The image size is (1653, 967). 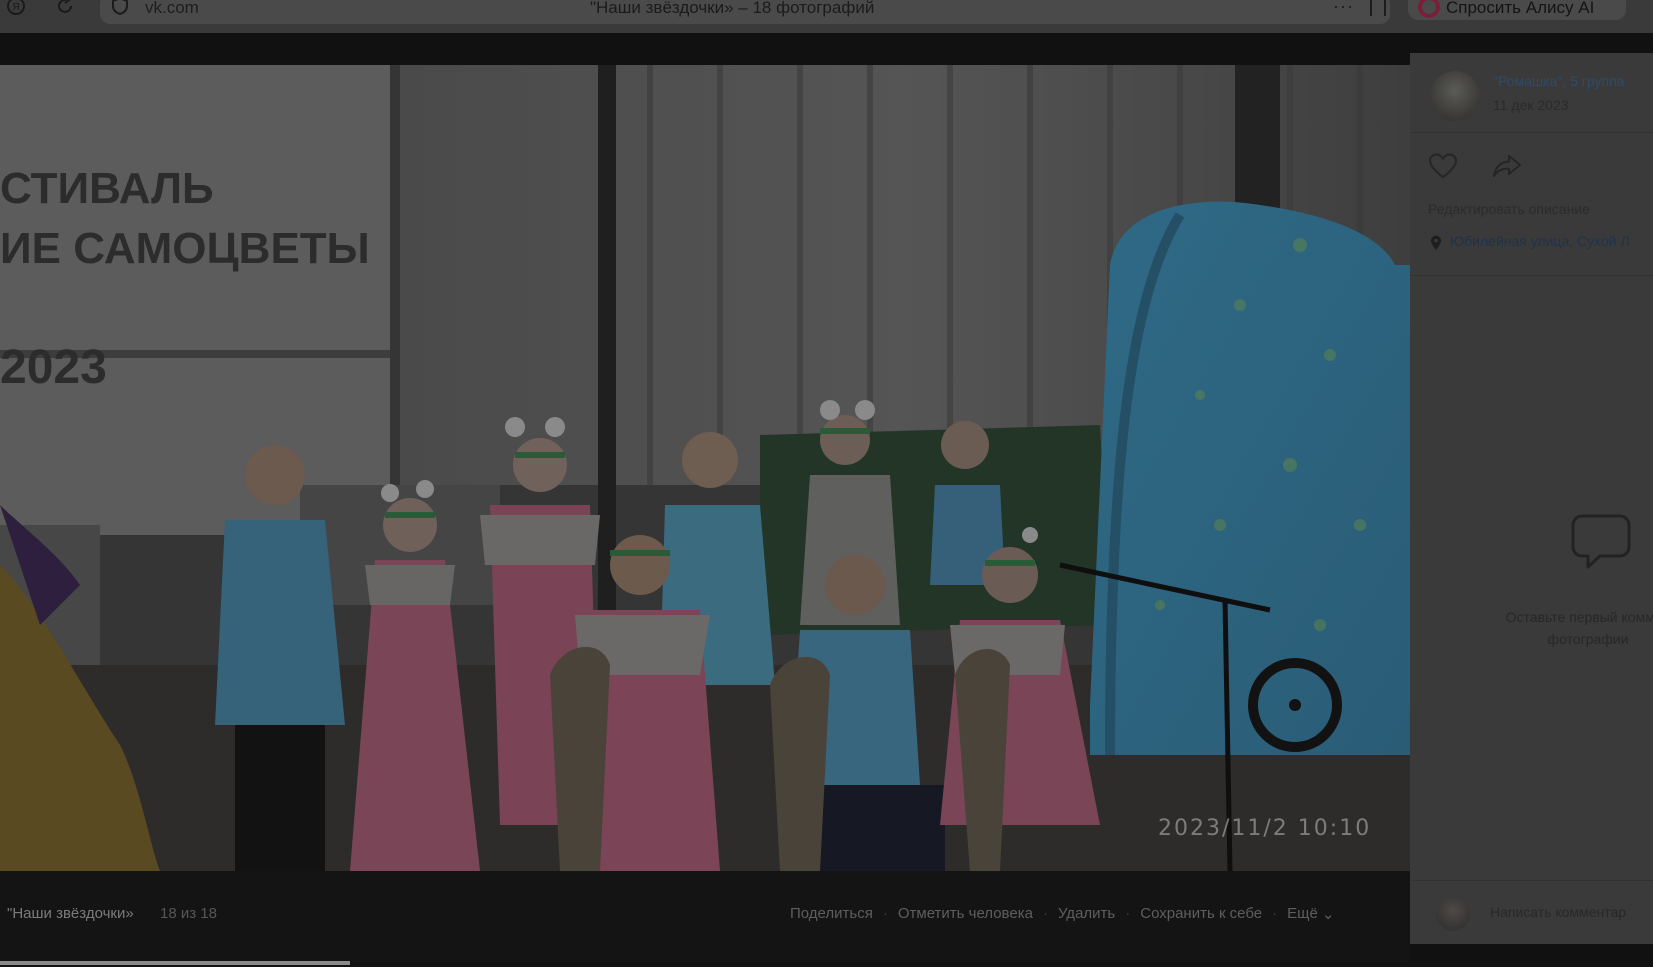 I want to click on photo-counter: 18 из 18, so click(x=188, y=913).